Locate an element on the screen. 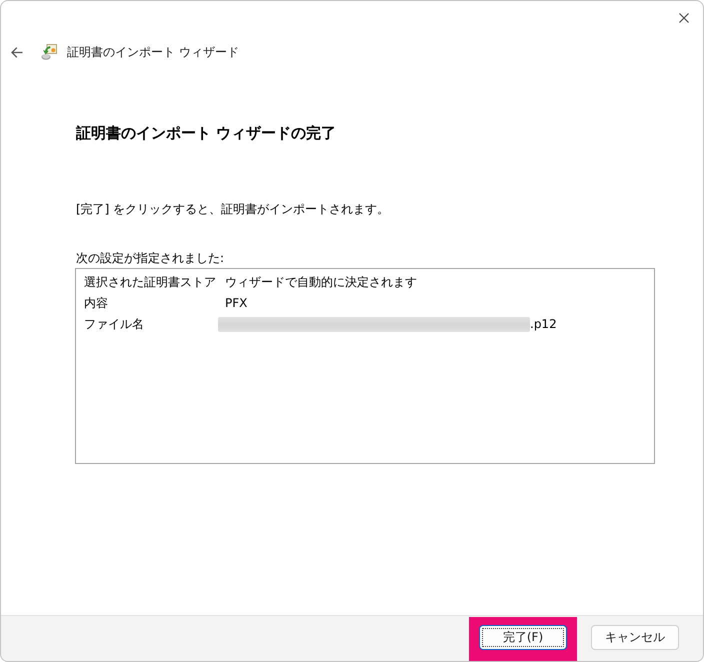 The image size is (704, 662). cancel-button: キャンセル is located at coordinates (635, 637).